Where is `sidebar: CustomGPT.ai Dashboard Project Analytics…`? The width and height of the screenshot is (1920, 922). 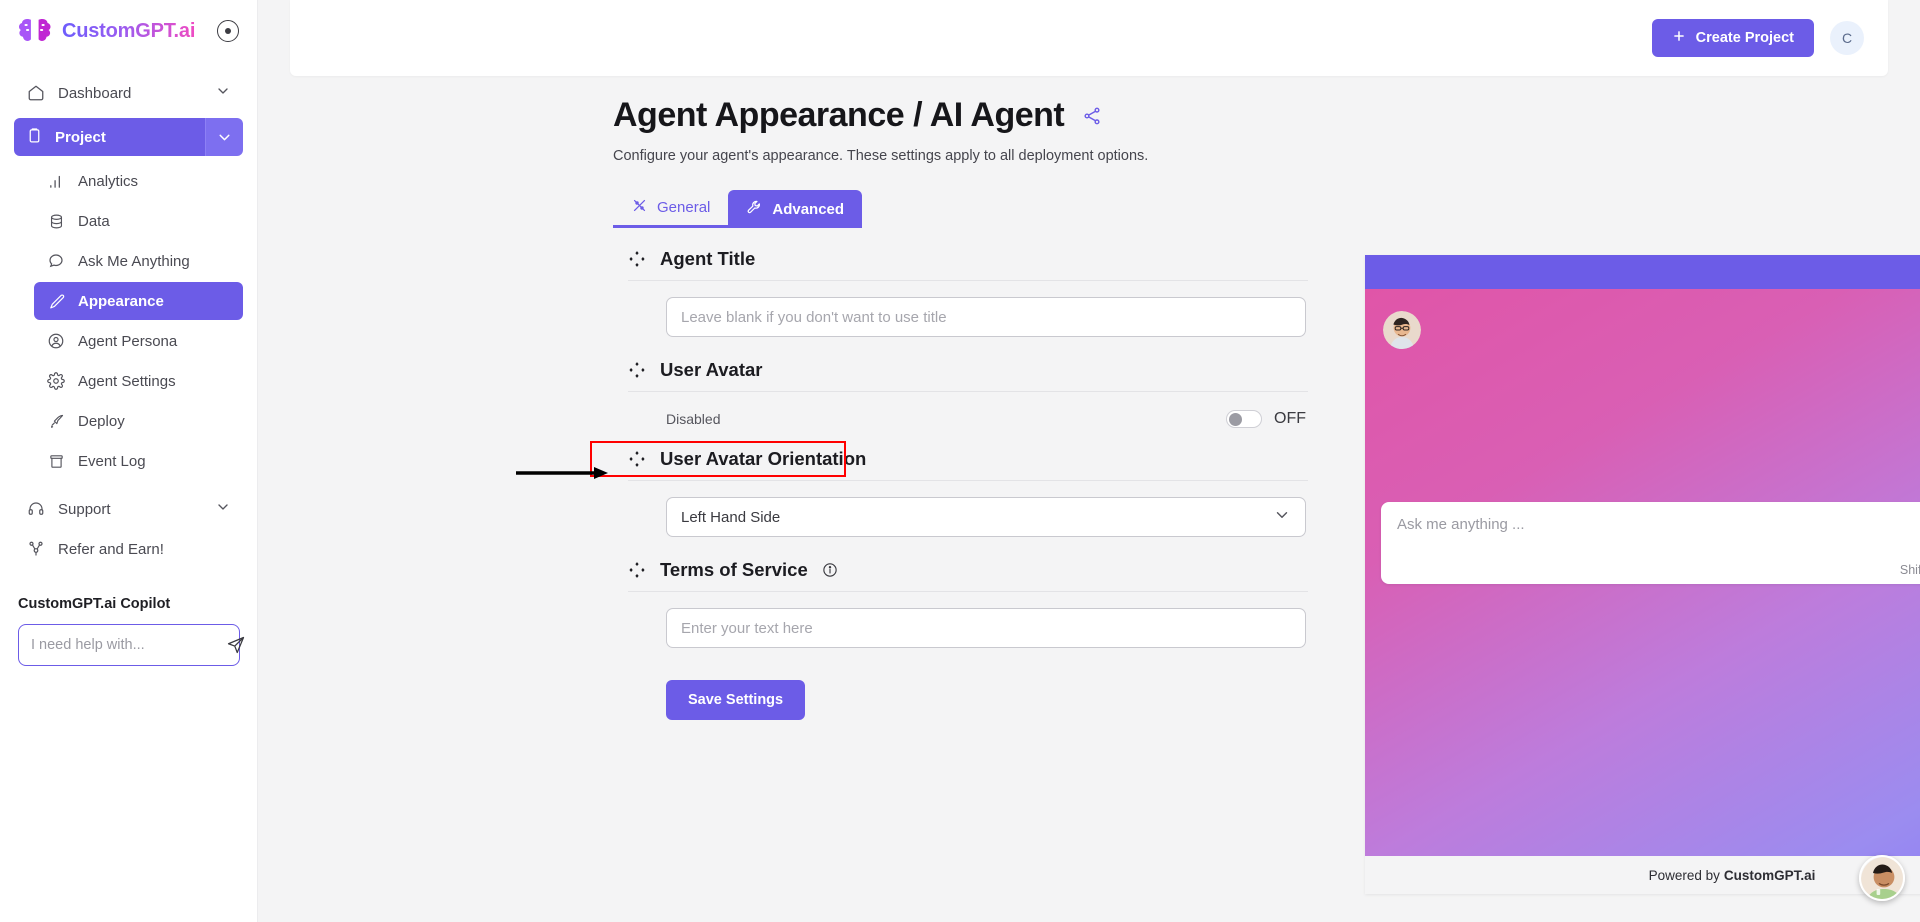
sidebar: CustomGPT.ai Dashboard Project Analytics… is located at coordinates (129, 461).